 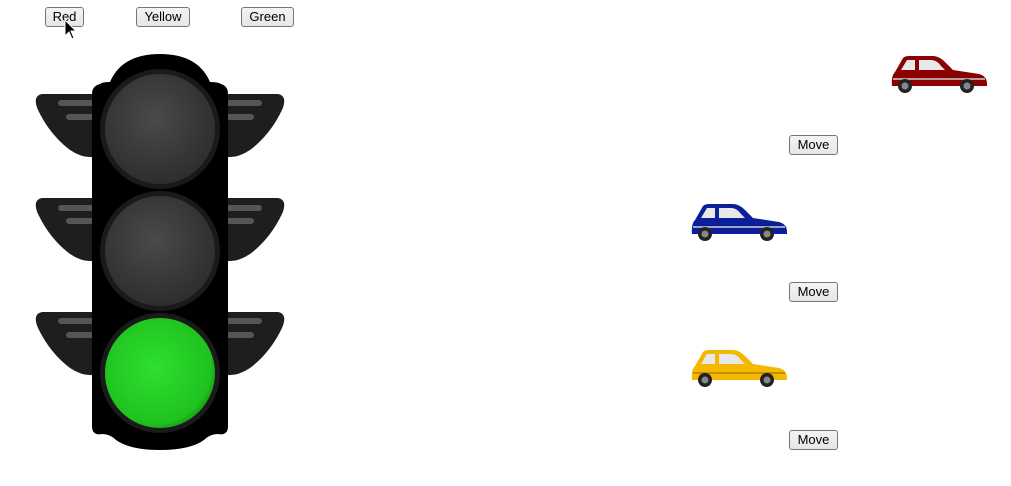 What do you see at coordinates (739, 222) in the screenshot?
I see `blue-car` at bounding box center [739, 222].